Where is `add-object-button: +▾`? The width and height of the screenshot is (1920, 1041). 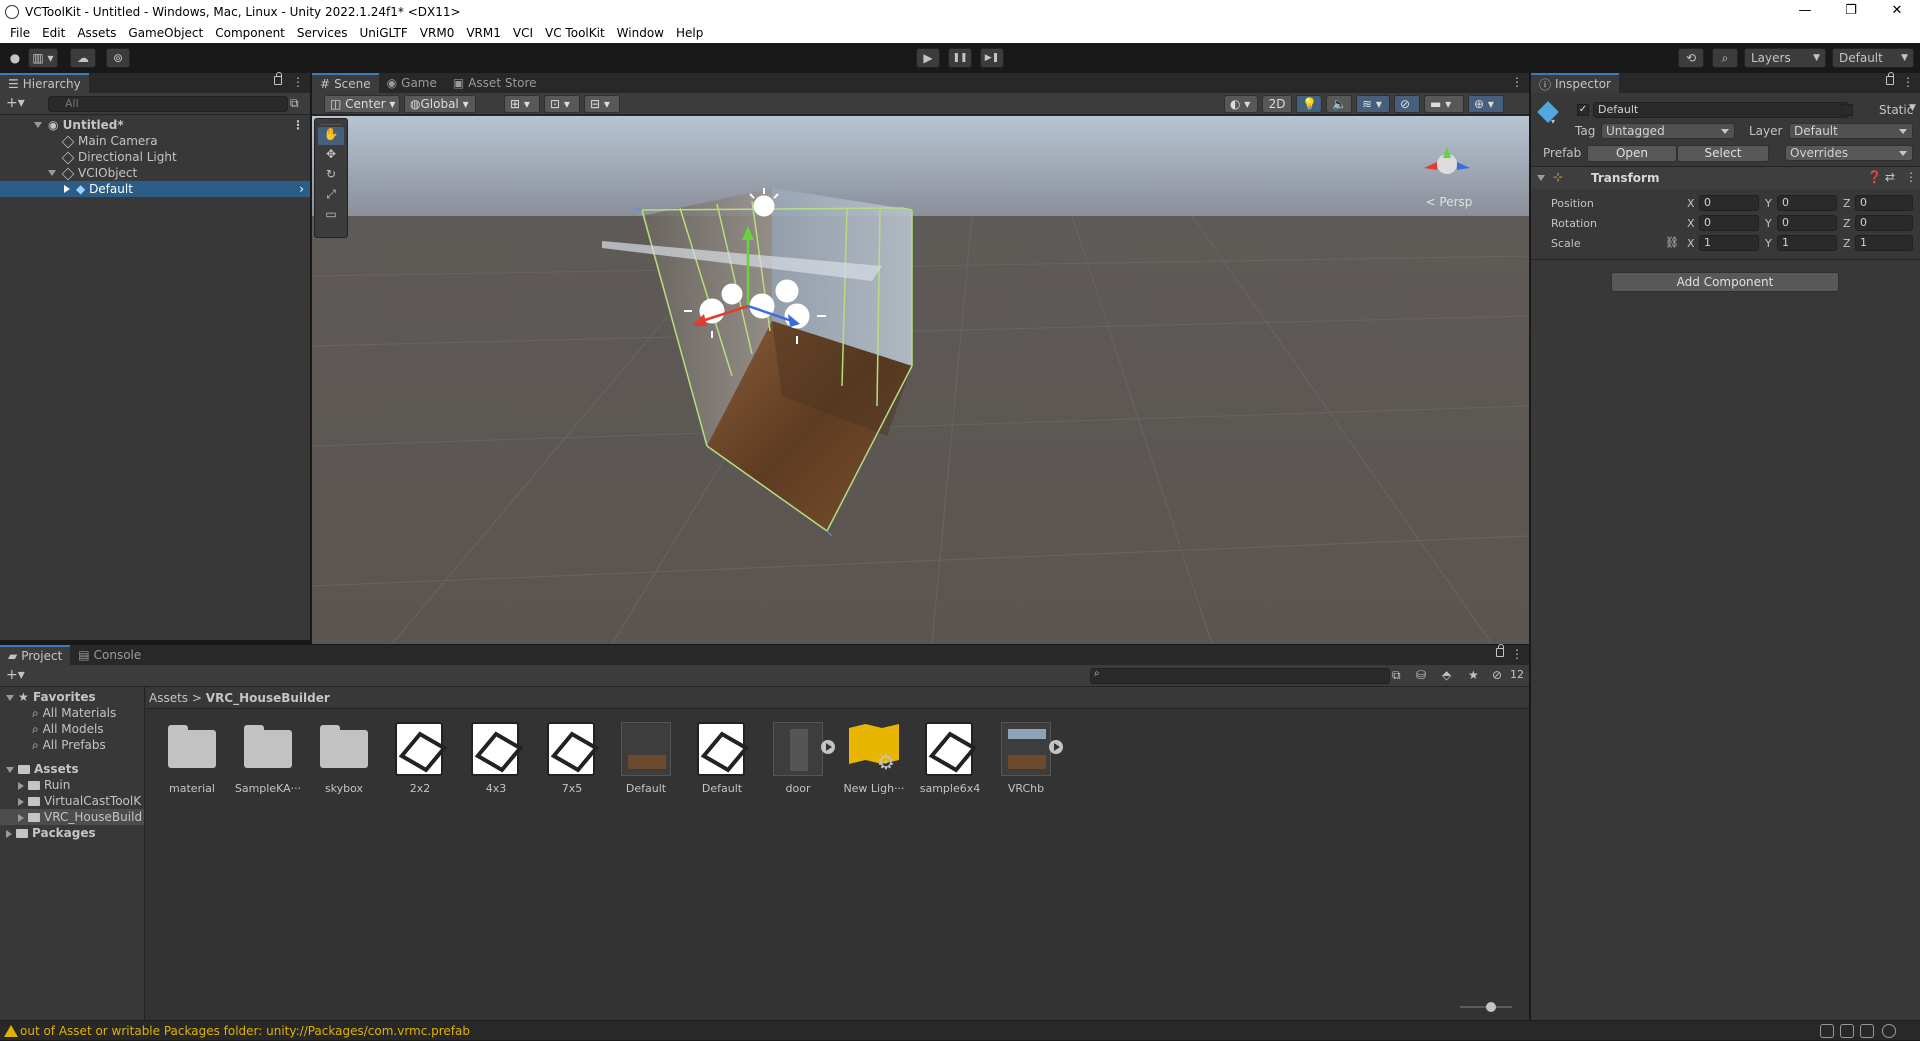 add-object-button: +▾ is located at coordinates (15, 103).